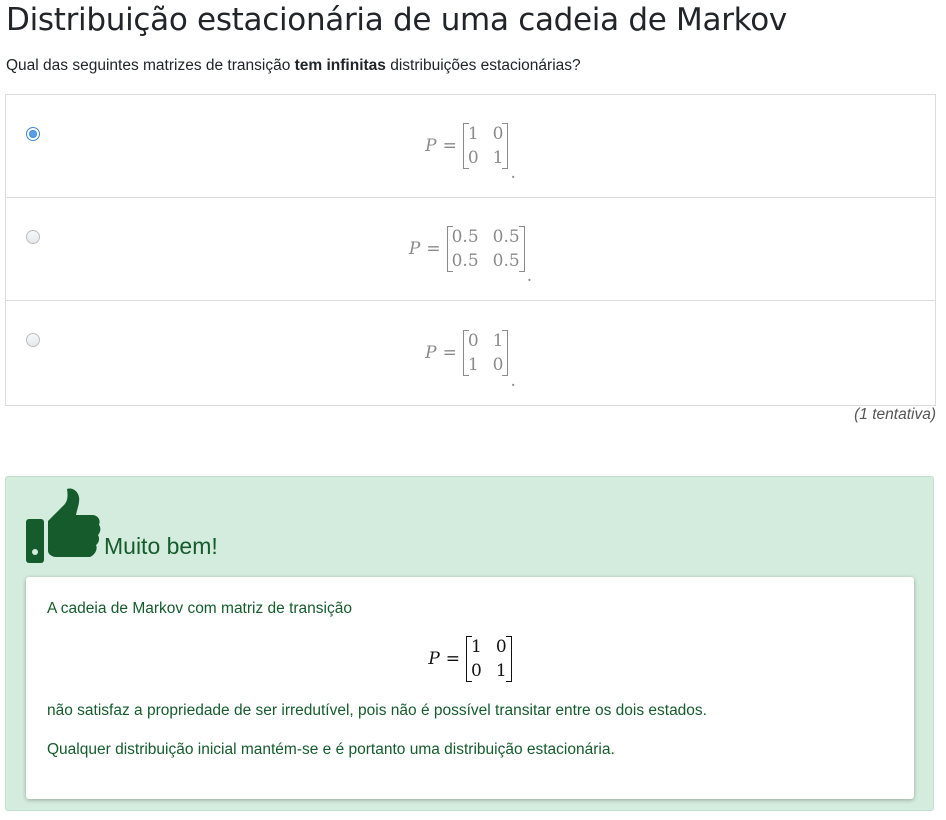 The image size is (946, 820). Describe the element at coordinates (63, 525) in the screenshot. I see `thumbs-up-icon` at that location.